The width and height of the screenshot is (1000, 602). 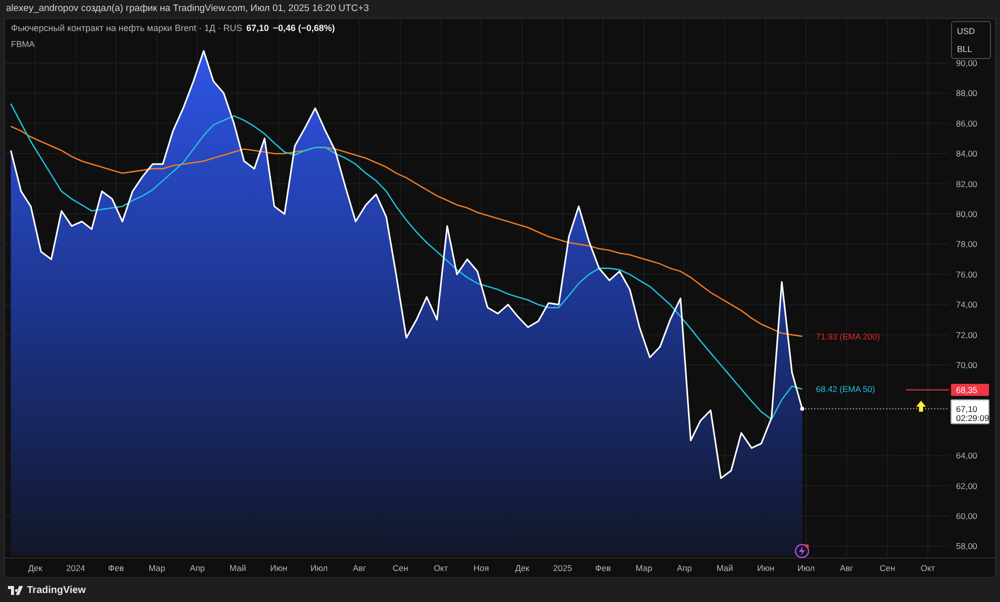 What do you see at coordinates (967, 389) in the screenshot?
I see `alert-price-label: 68,35` at bounding box center [967, 389].